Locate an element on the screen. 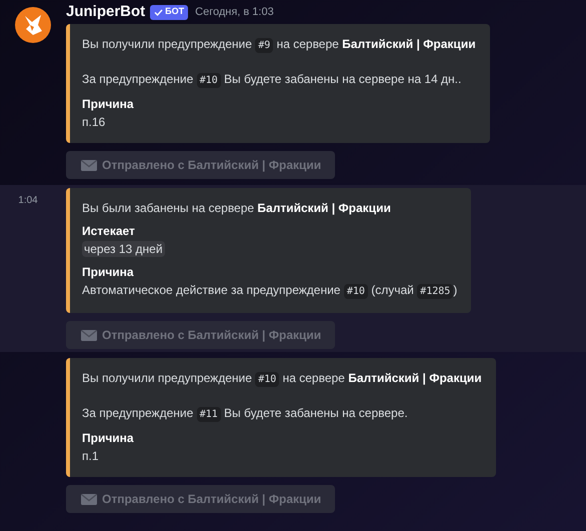  embed-description: Вы были забанены на сервере Балтийский | Фракции is located at coordinates (236, 208).